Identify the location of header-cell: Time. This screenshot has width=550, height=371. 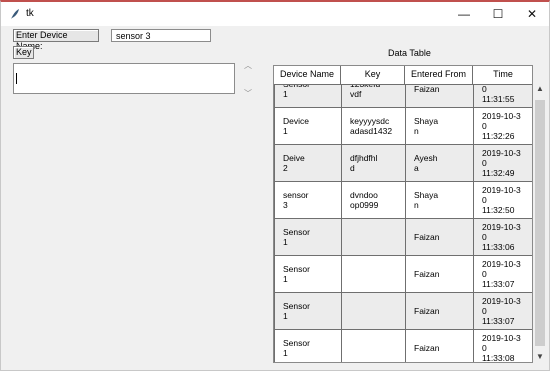
(502, 75).